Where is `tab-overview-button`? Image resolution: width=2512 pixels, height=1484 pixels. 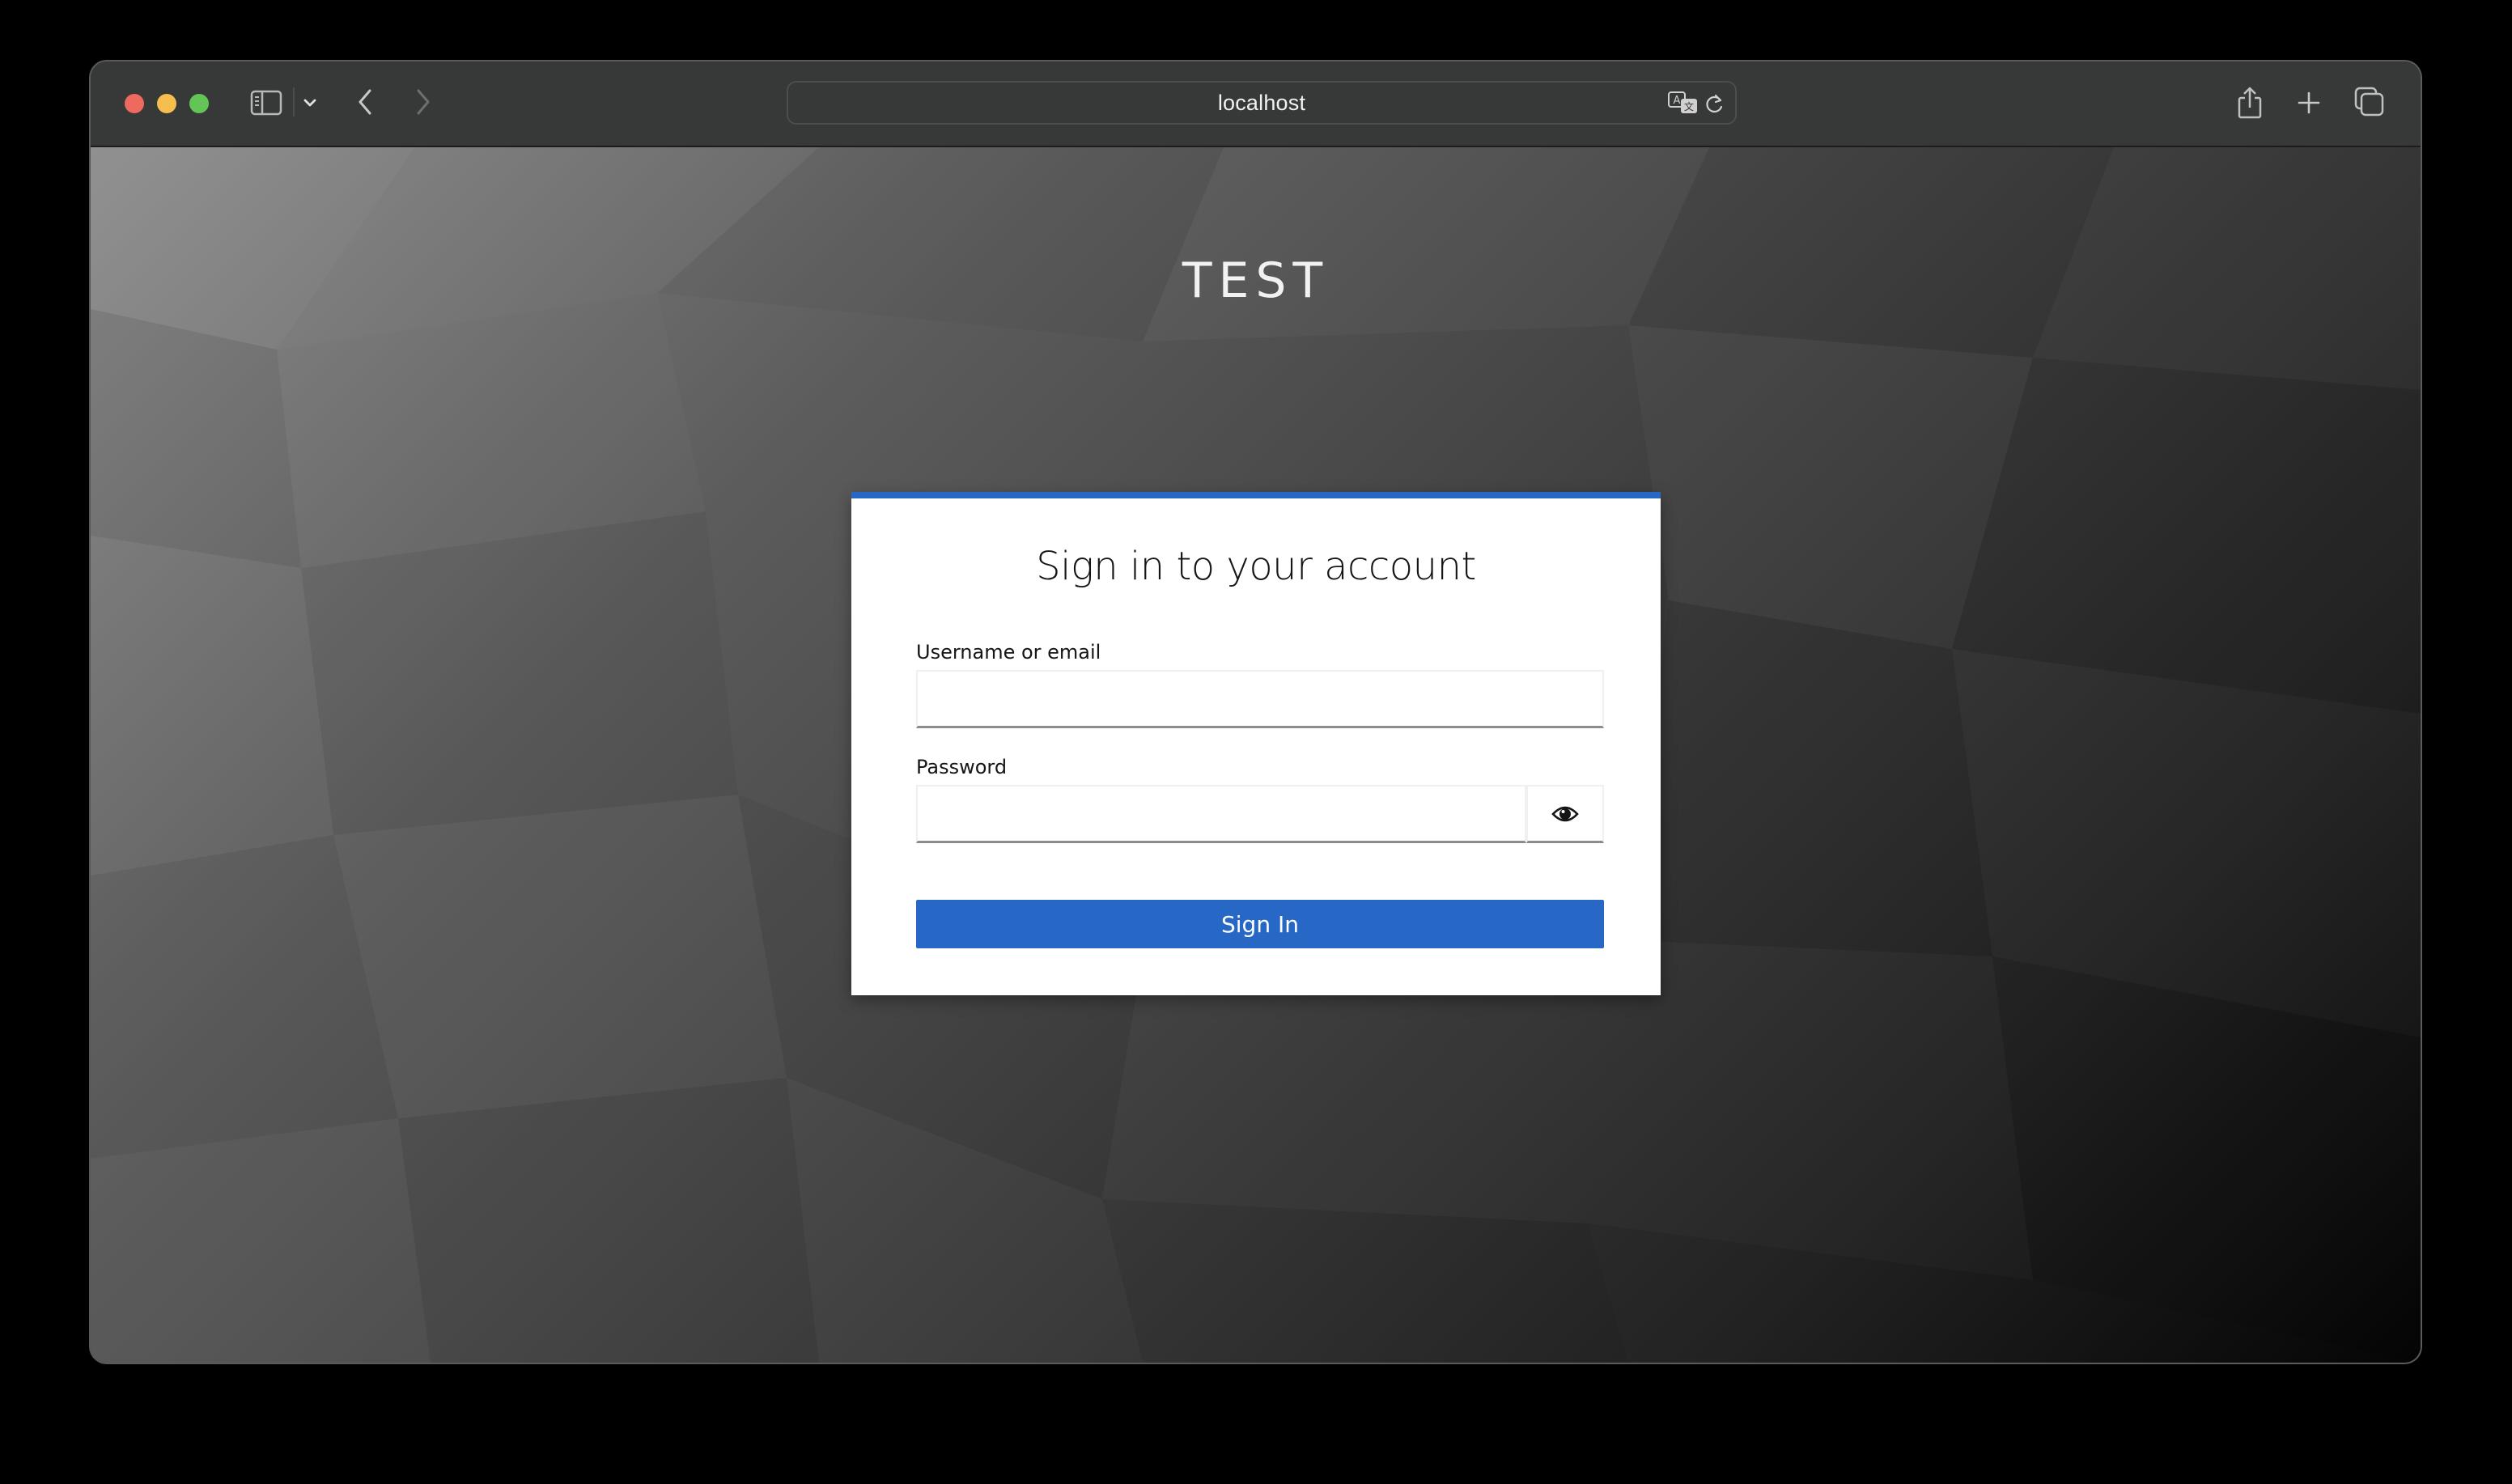
tab-overview-button is located at coordinates (2369, 102).